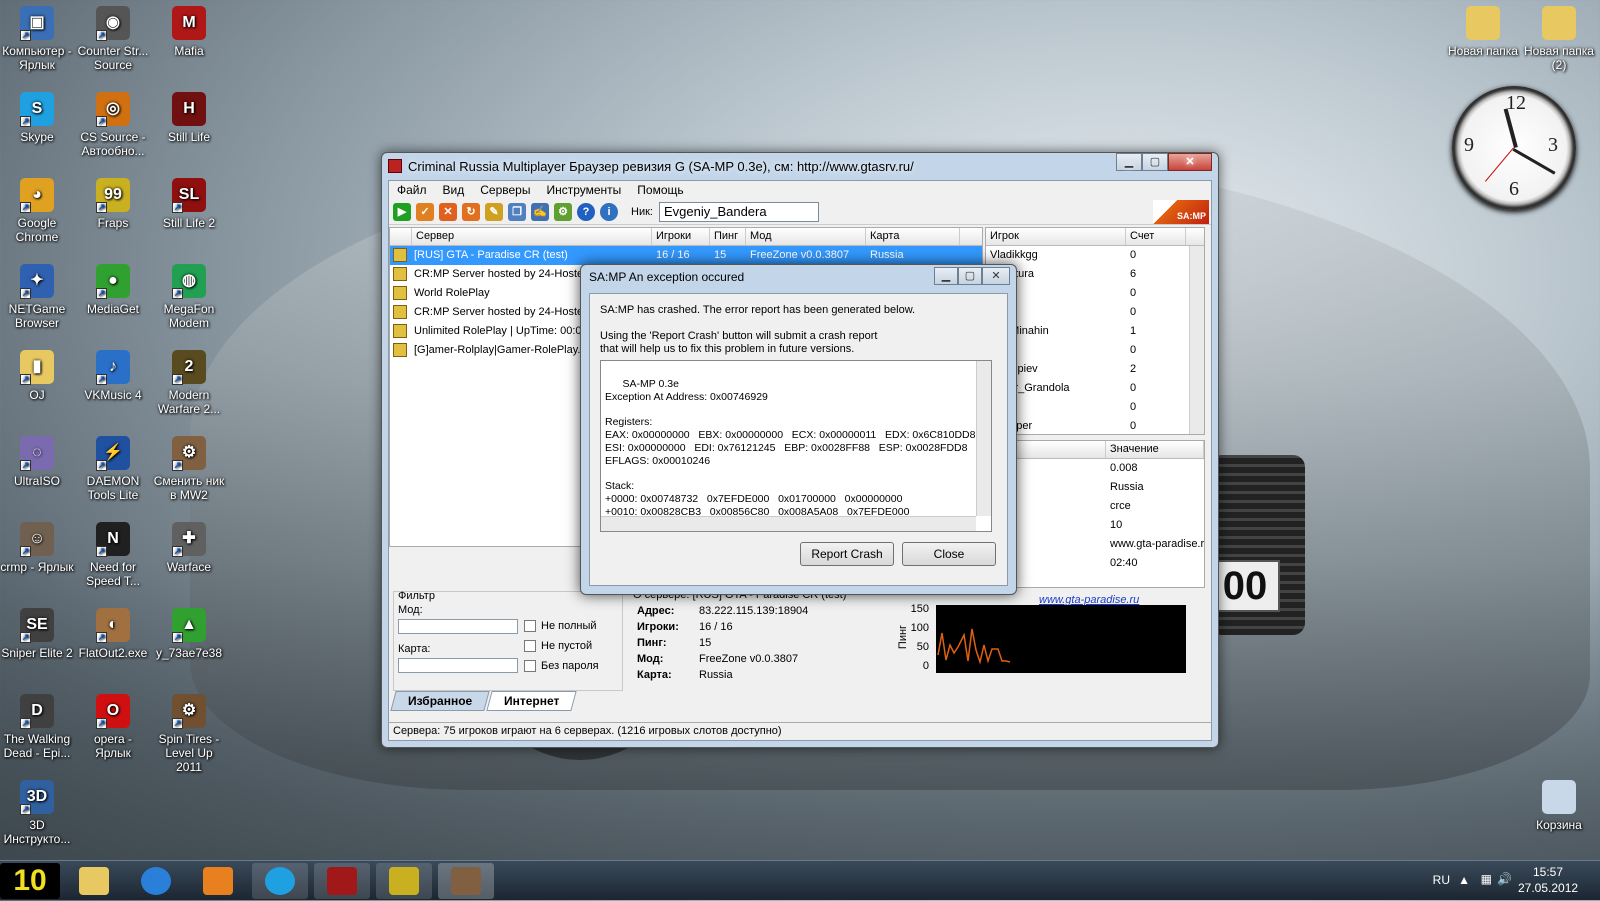 The width and height of the screenshot is (1600, 901). Describe the element at coordinates (949, 554) in the screenshot. I see `close-button: Close` at that location.